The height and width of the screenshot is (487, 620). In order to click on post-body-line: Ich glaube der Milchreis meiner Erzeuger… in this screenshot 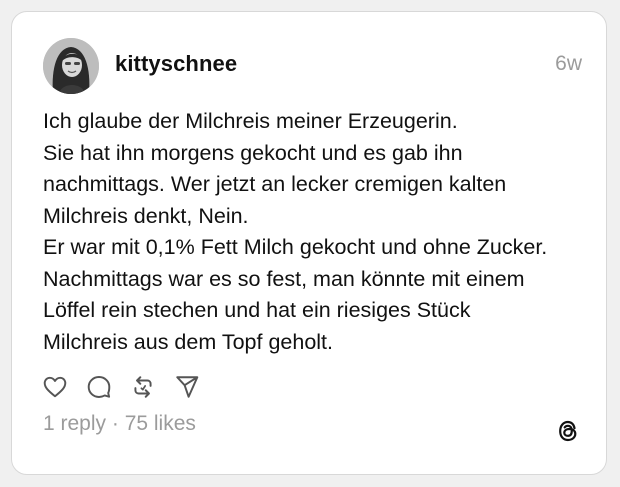, I will do `click(250, 121)`.